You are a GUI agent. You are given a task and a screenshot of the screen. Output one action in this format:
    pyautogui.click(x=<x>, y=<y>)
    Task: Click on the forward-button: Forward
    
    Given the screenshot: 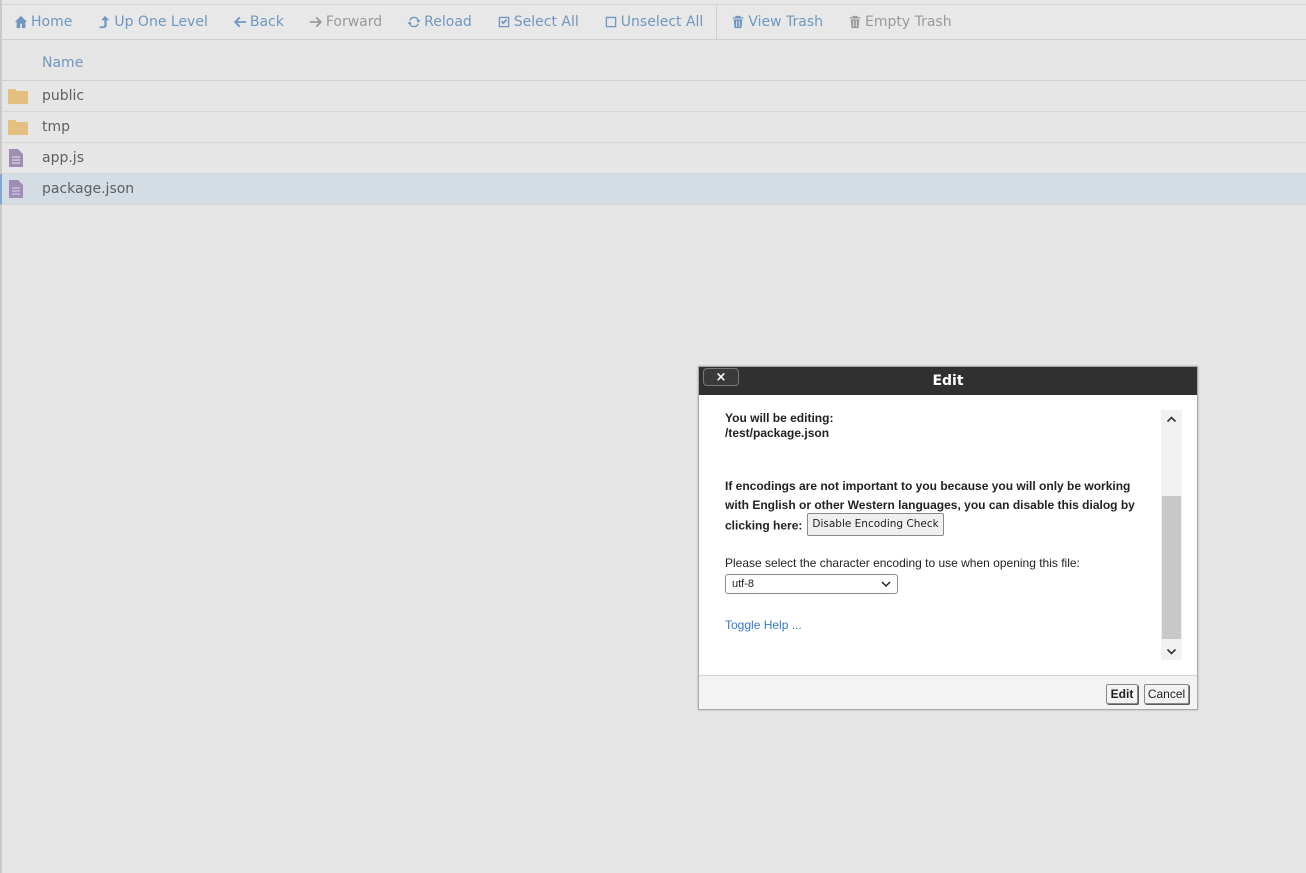 What is the action you would take?
    pyautogui.click(x=345, y=22)
    